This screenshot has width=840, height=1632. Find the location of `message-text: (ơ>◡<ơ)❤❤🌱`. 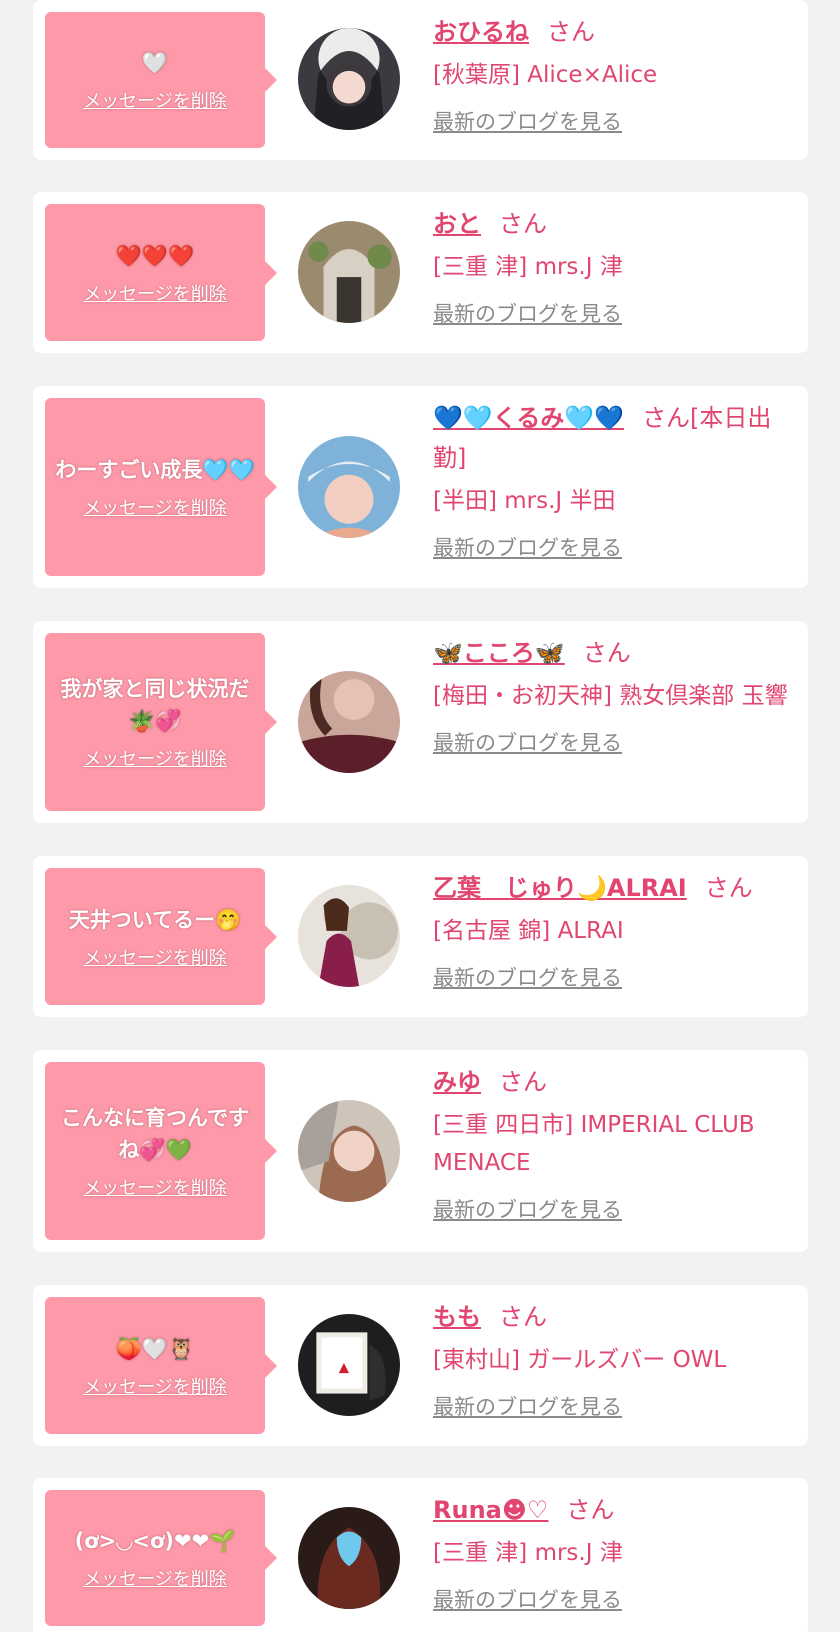

message-text: (ơ>◡<ơ)❤❤🌱 is located at coordinates (155, 1541).